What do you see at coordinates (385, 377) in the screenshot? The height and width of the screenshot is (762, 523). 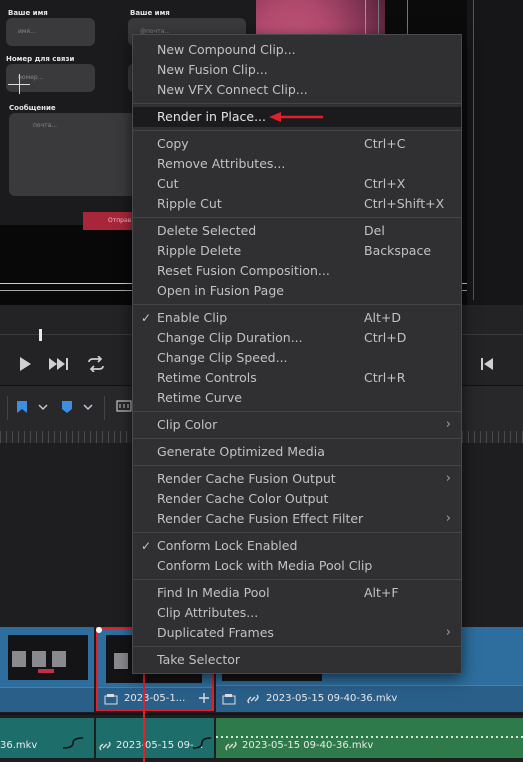 I see `menu-shortcut: Ctrl+R` at bounding box center [385, 377].